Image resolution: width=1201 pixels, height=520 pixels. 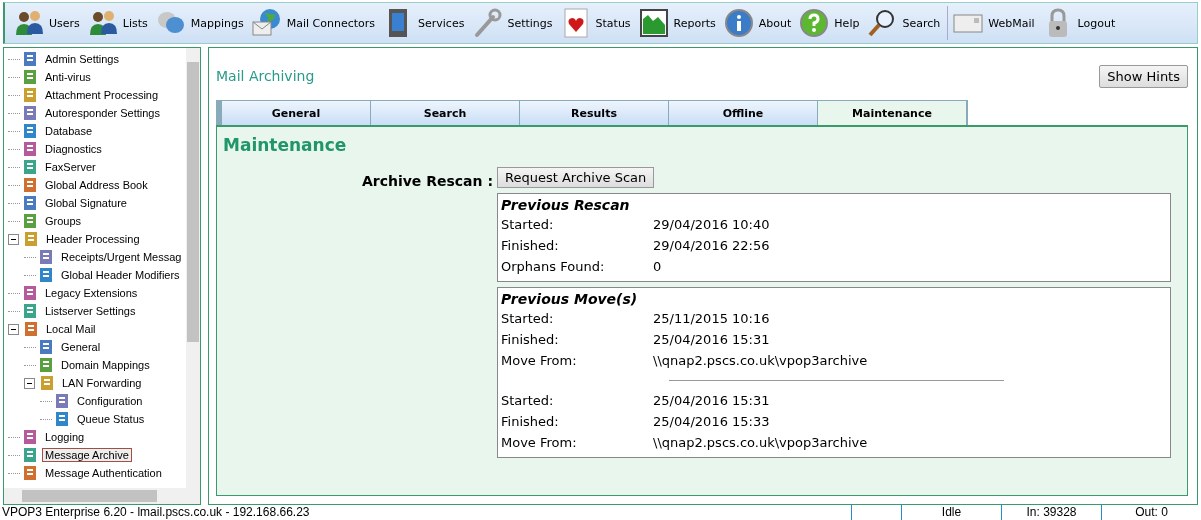 What do you see at coordinates (995, 23) in the screenshot?
I see `toolbar-button: WebMail` at bounding box center [995, 23].